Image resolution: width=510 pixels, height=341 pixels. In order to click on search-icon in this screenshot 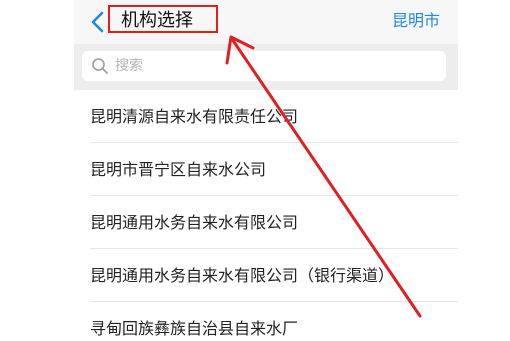, I will do `click(100, 66)`.